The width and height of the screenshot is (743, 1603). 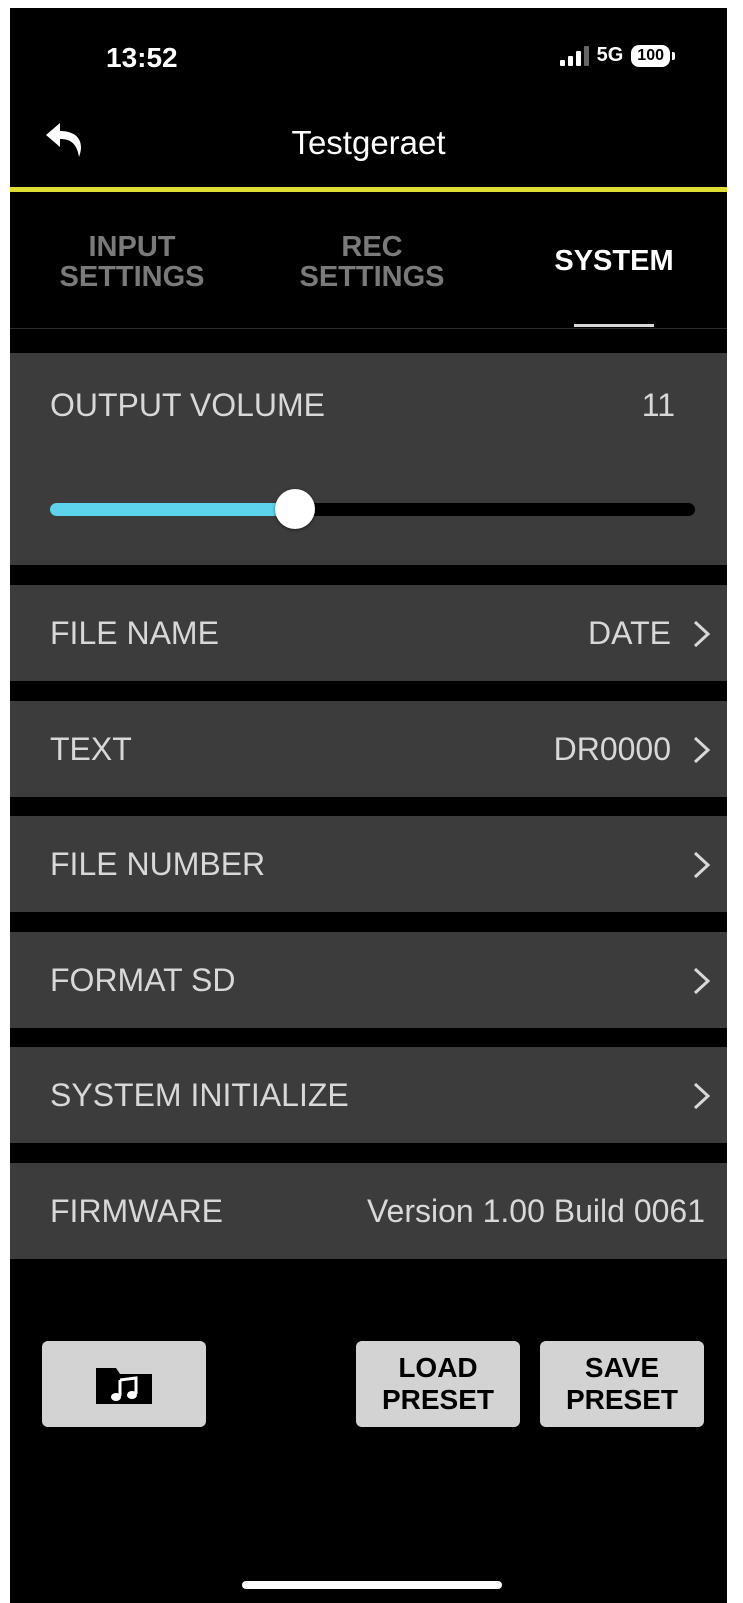 What do you see at coordinates (614, 325) in the screenshot?
I see `active-tab-indicator` at bounding box center [614, 325].